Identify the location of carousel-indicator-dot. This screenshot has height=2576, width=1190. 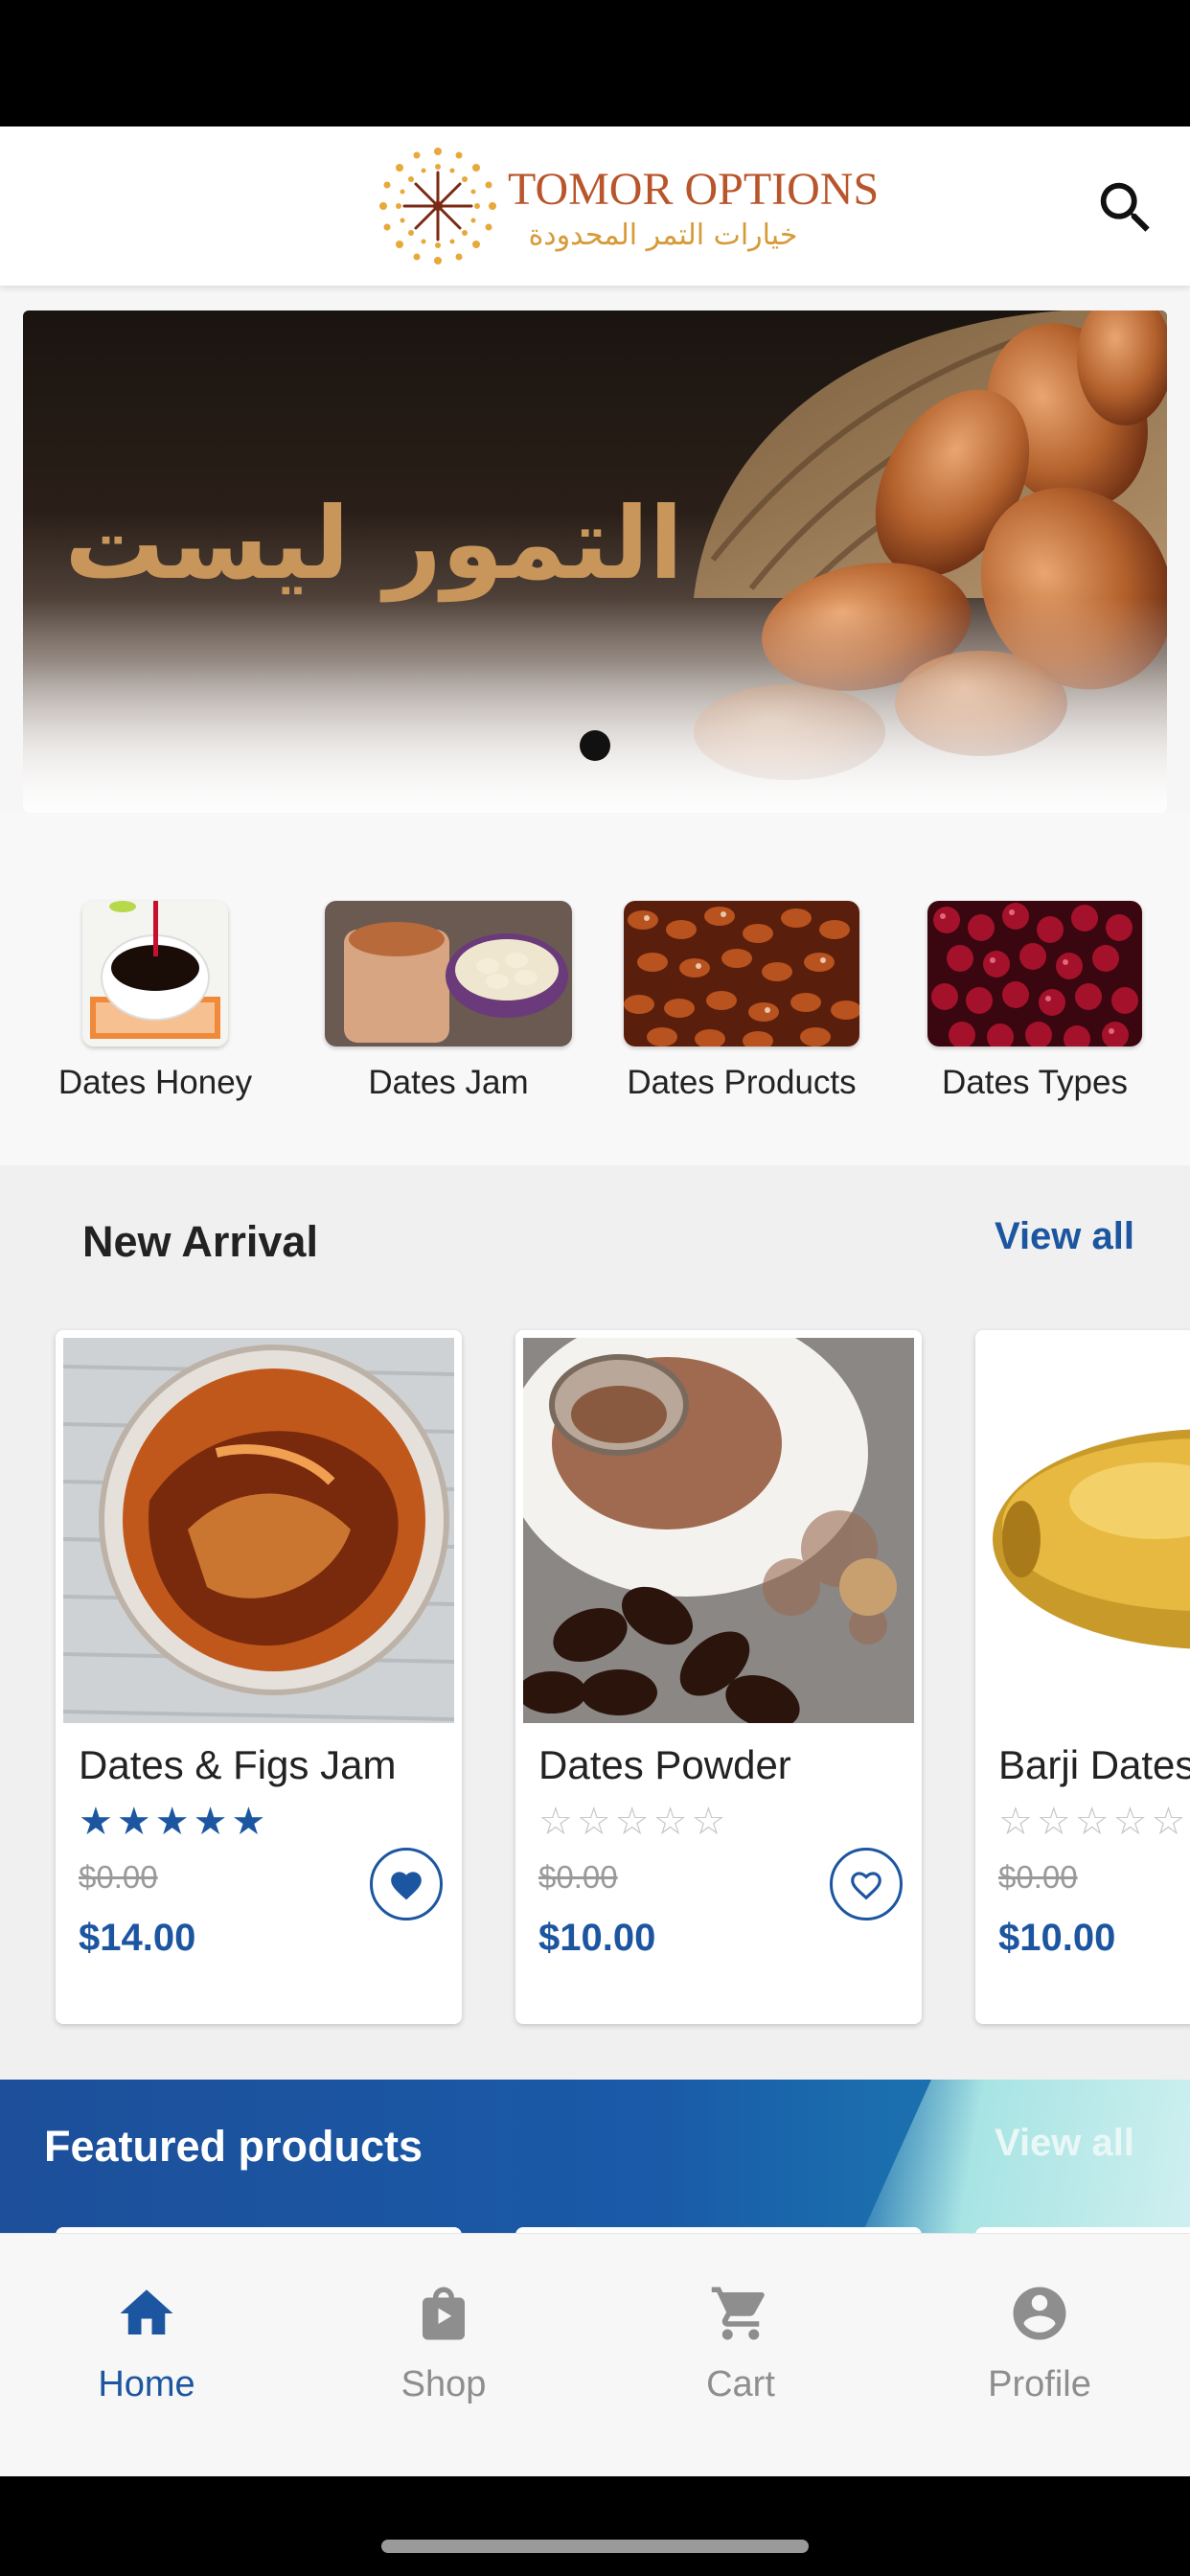
(595, 745).